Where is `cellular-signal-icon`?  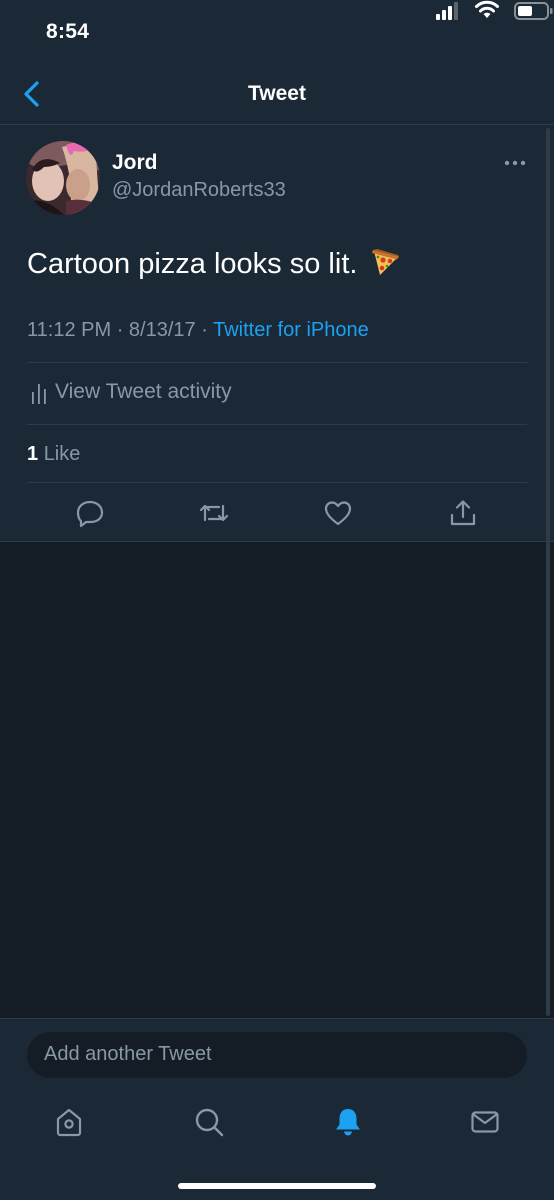 cellular-signal-icon is located at coordinates (447, 11).